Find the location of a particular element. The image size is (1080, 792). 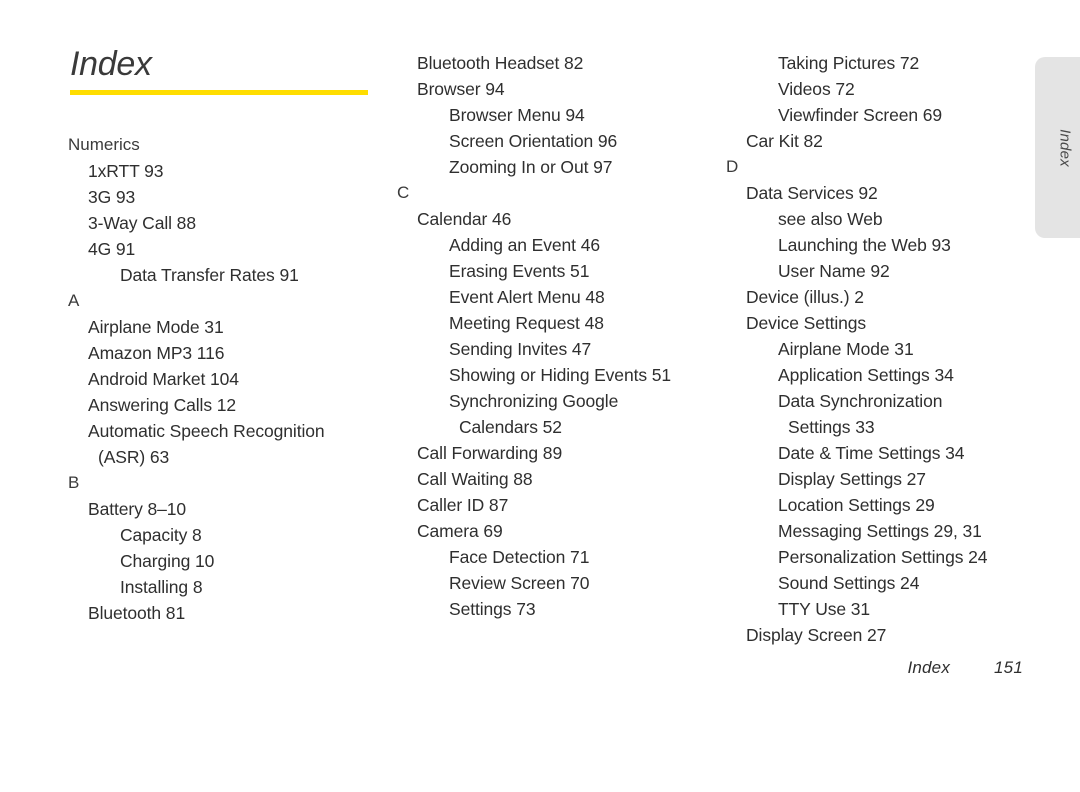

index-entry: Taking Pictures 72 is located at coordinates (849, 63).